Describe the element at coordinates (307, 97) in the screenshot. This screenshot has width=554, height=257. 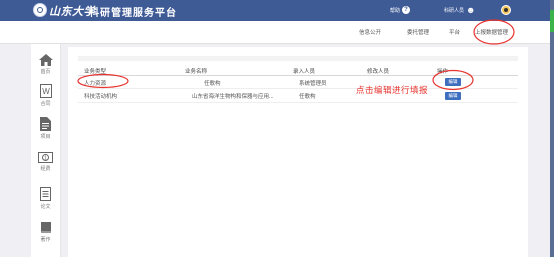
I see `row-2-creator: 任歌构` at that location.